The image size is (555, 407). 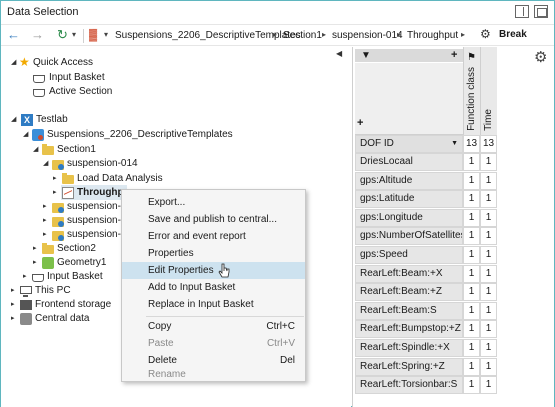 I want to click on filter-bar: ▼ +, so click(x=409, y=55).